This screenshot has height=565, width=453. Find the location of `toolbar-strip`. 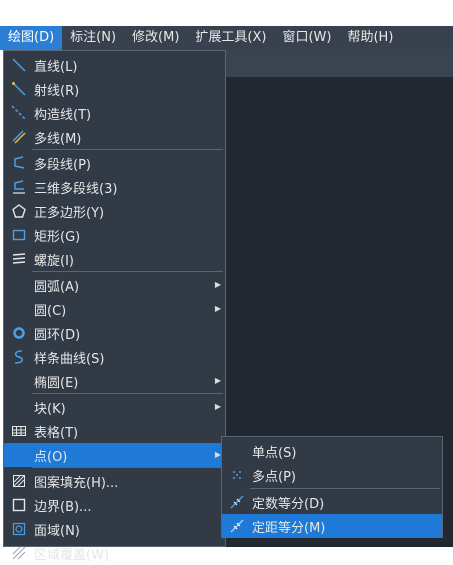

toolbar-strip is located at coordinates (339, 63).